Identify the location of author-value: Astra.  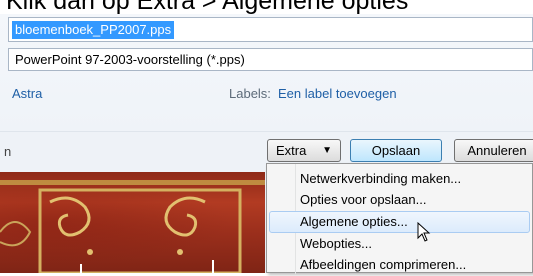
(27, 94).